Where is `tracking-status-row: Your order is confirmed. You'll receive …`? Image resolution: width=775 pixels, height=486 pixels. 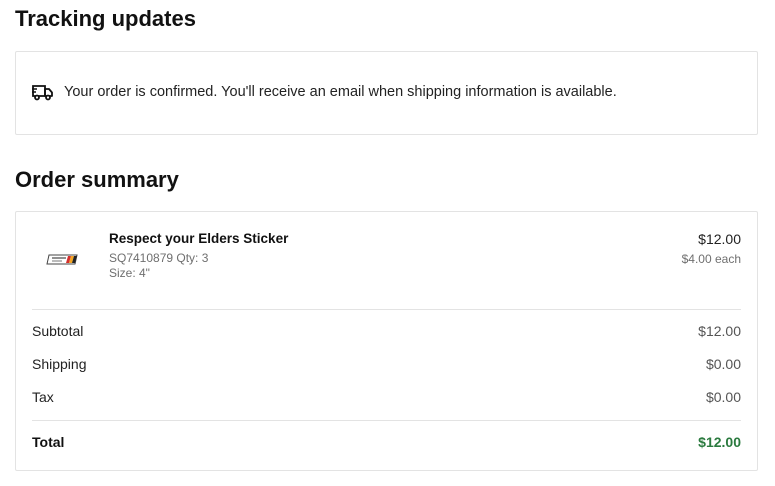
tracking-status-row: Your order is confirmed. You'll receive … is located at coordinates (324, 92).